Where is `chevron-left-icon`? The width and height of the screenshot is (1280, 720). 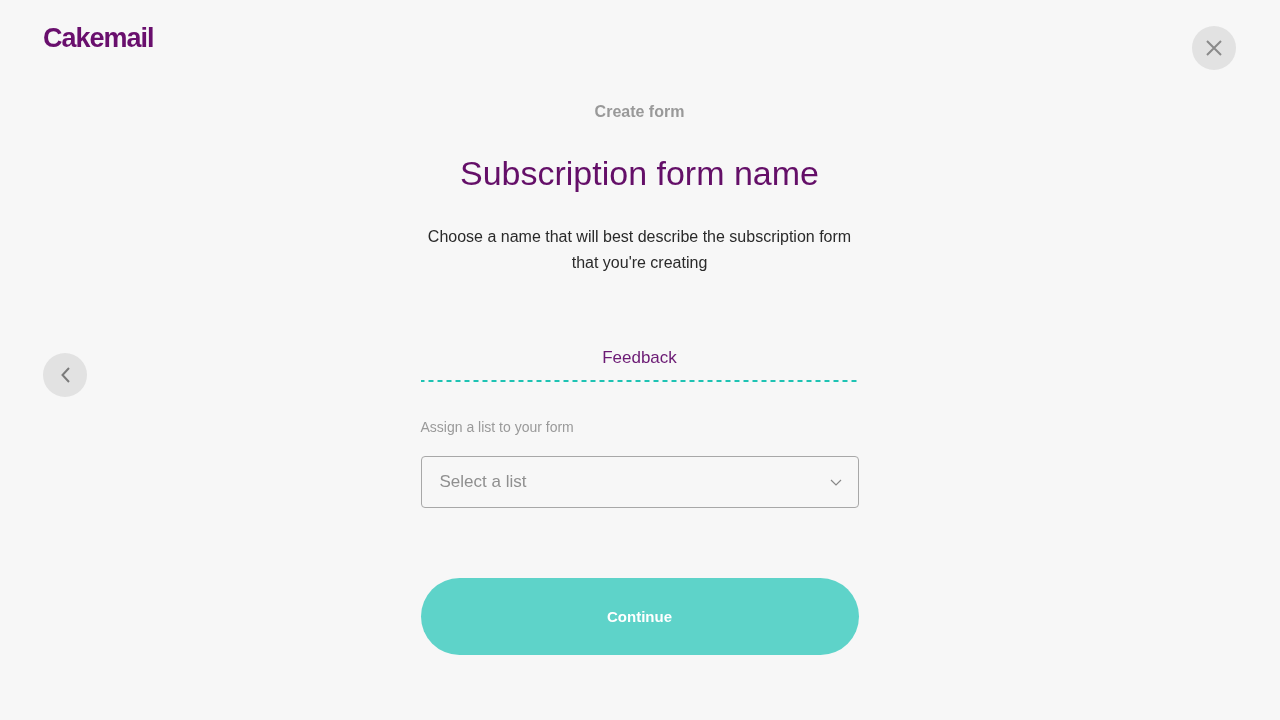 chevron-left-icon is located at coordinates (65, 375).